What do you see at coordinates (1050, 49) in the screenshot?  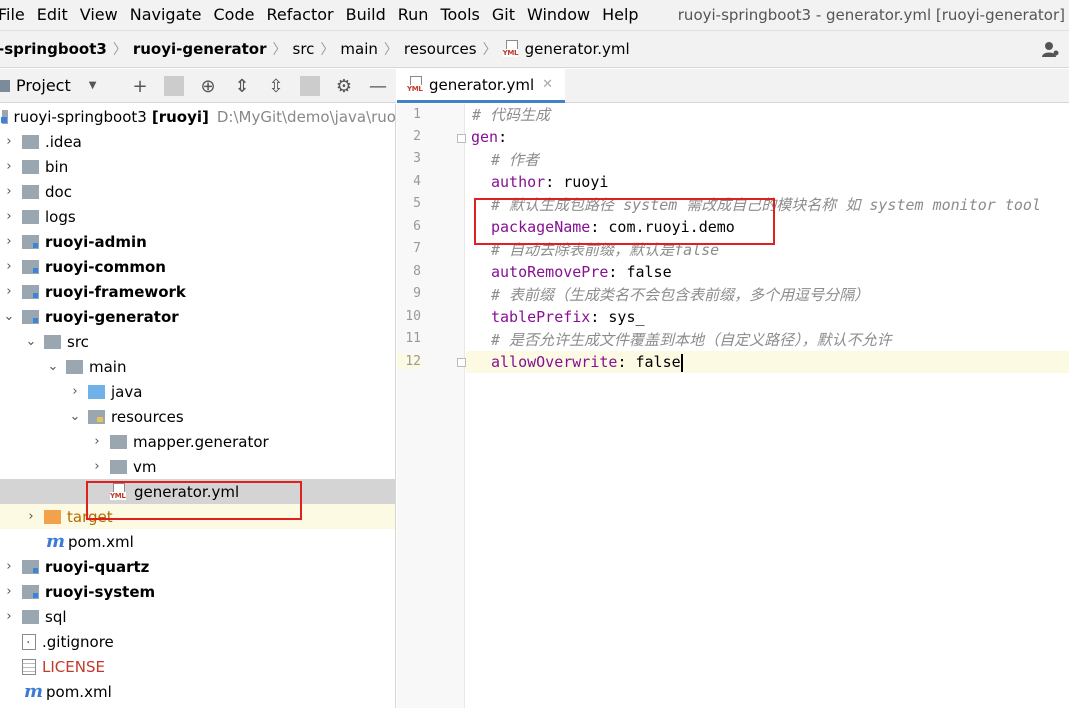 I see `user-icon` at bounding box center [1050, 49].